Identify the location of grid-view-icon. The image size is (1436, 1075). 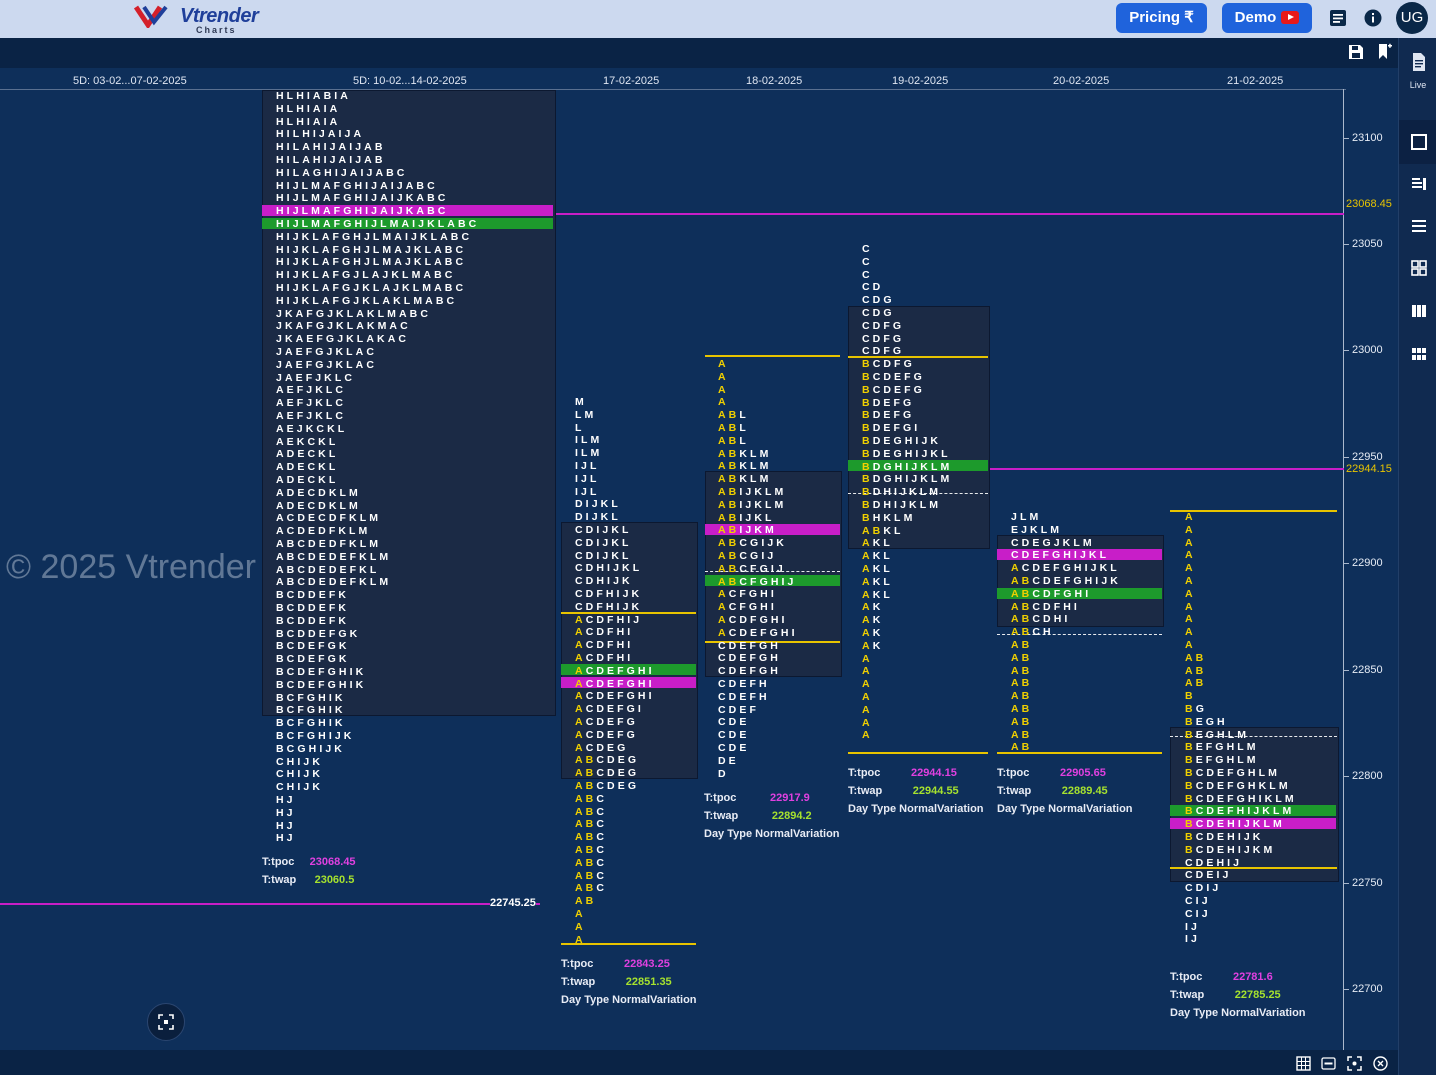
(1419, 268).